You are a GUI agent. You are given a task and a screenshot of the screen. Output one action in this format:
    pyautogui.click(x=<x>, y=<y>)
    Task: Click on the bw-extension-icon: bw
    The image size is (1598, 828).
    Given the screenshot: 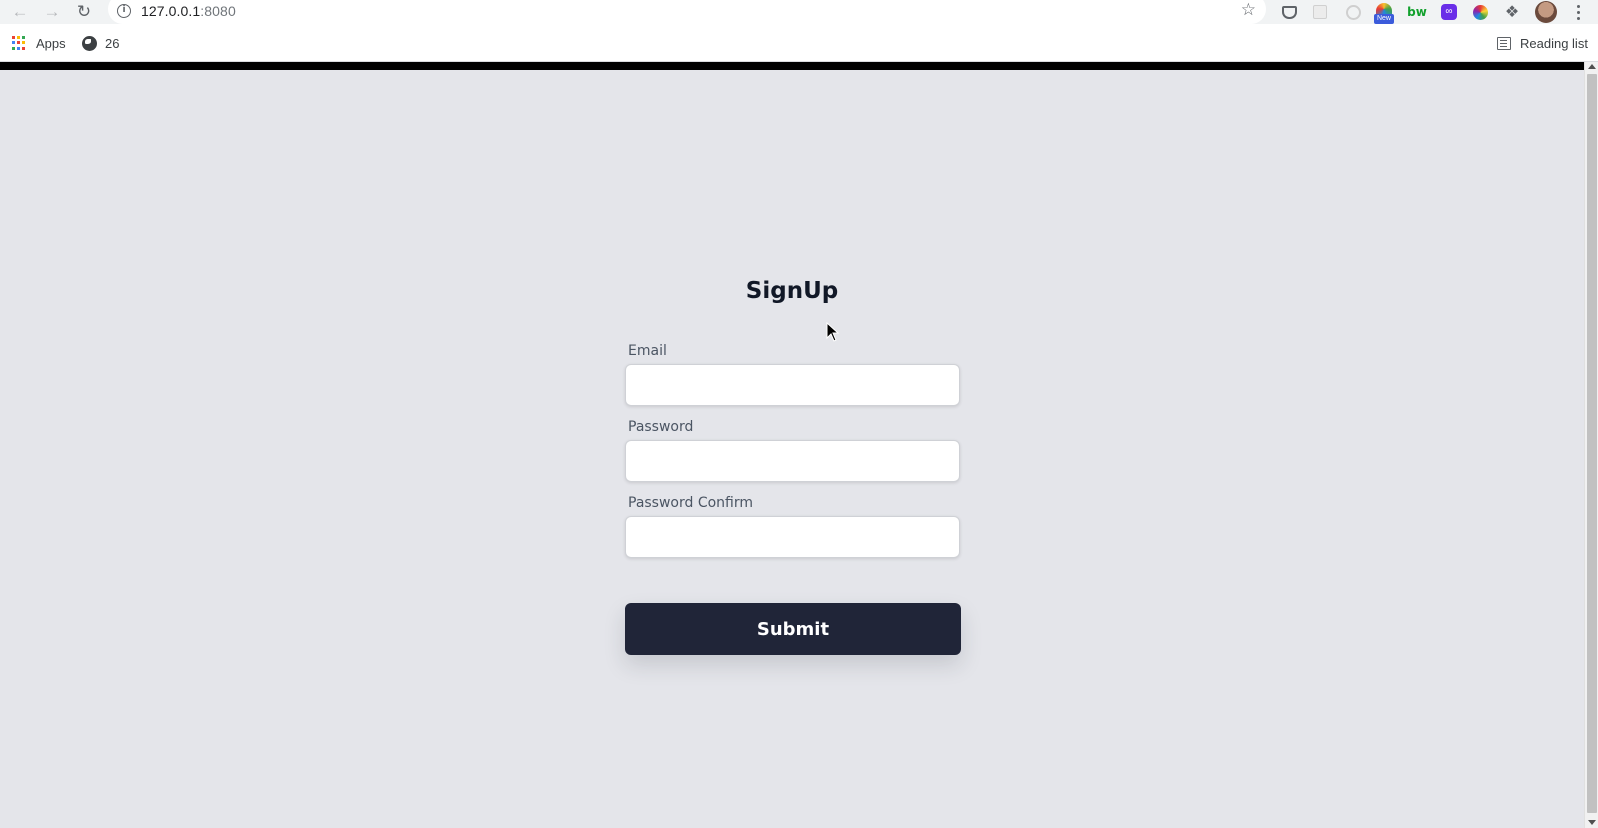 What is the action you would take?
    pyautogui.click(x=1417, y=12)
    